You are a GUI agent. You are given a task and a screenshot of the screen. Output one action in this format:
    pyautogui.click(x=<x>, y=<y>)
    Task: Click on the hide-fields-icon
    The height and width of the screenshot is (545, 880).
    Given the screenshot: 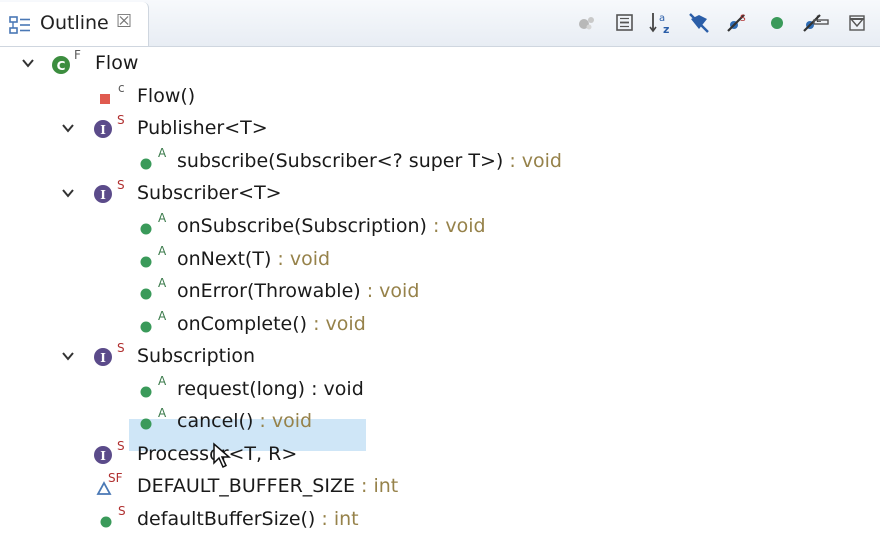 What is the action you would take?
    pyautogui.click(x=699, y=23)
    